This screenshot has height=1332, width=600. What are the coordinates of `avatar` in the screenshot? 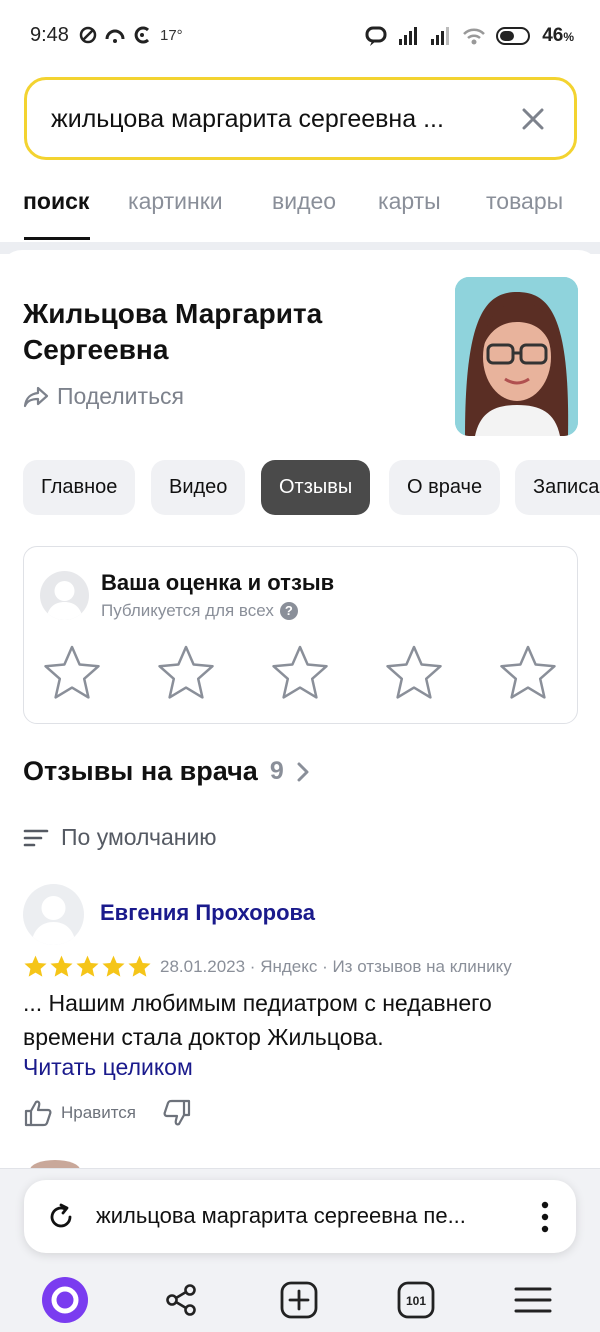 It's located at (64, 595).